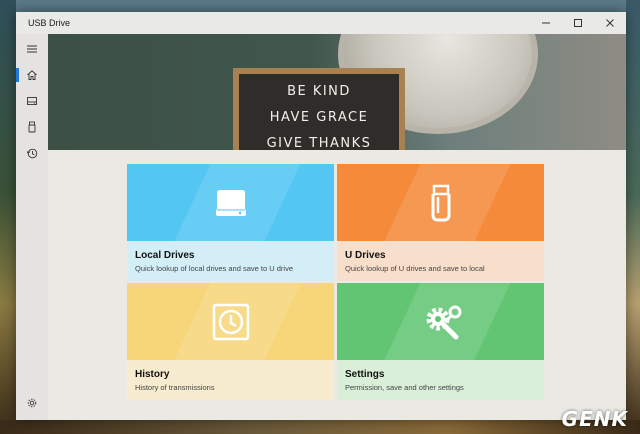 The height and width of the screenshot is (434, 640). I want to click on minimize-icon, so click(546, 23).